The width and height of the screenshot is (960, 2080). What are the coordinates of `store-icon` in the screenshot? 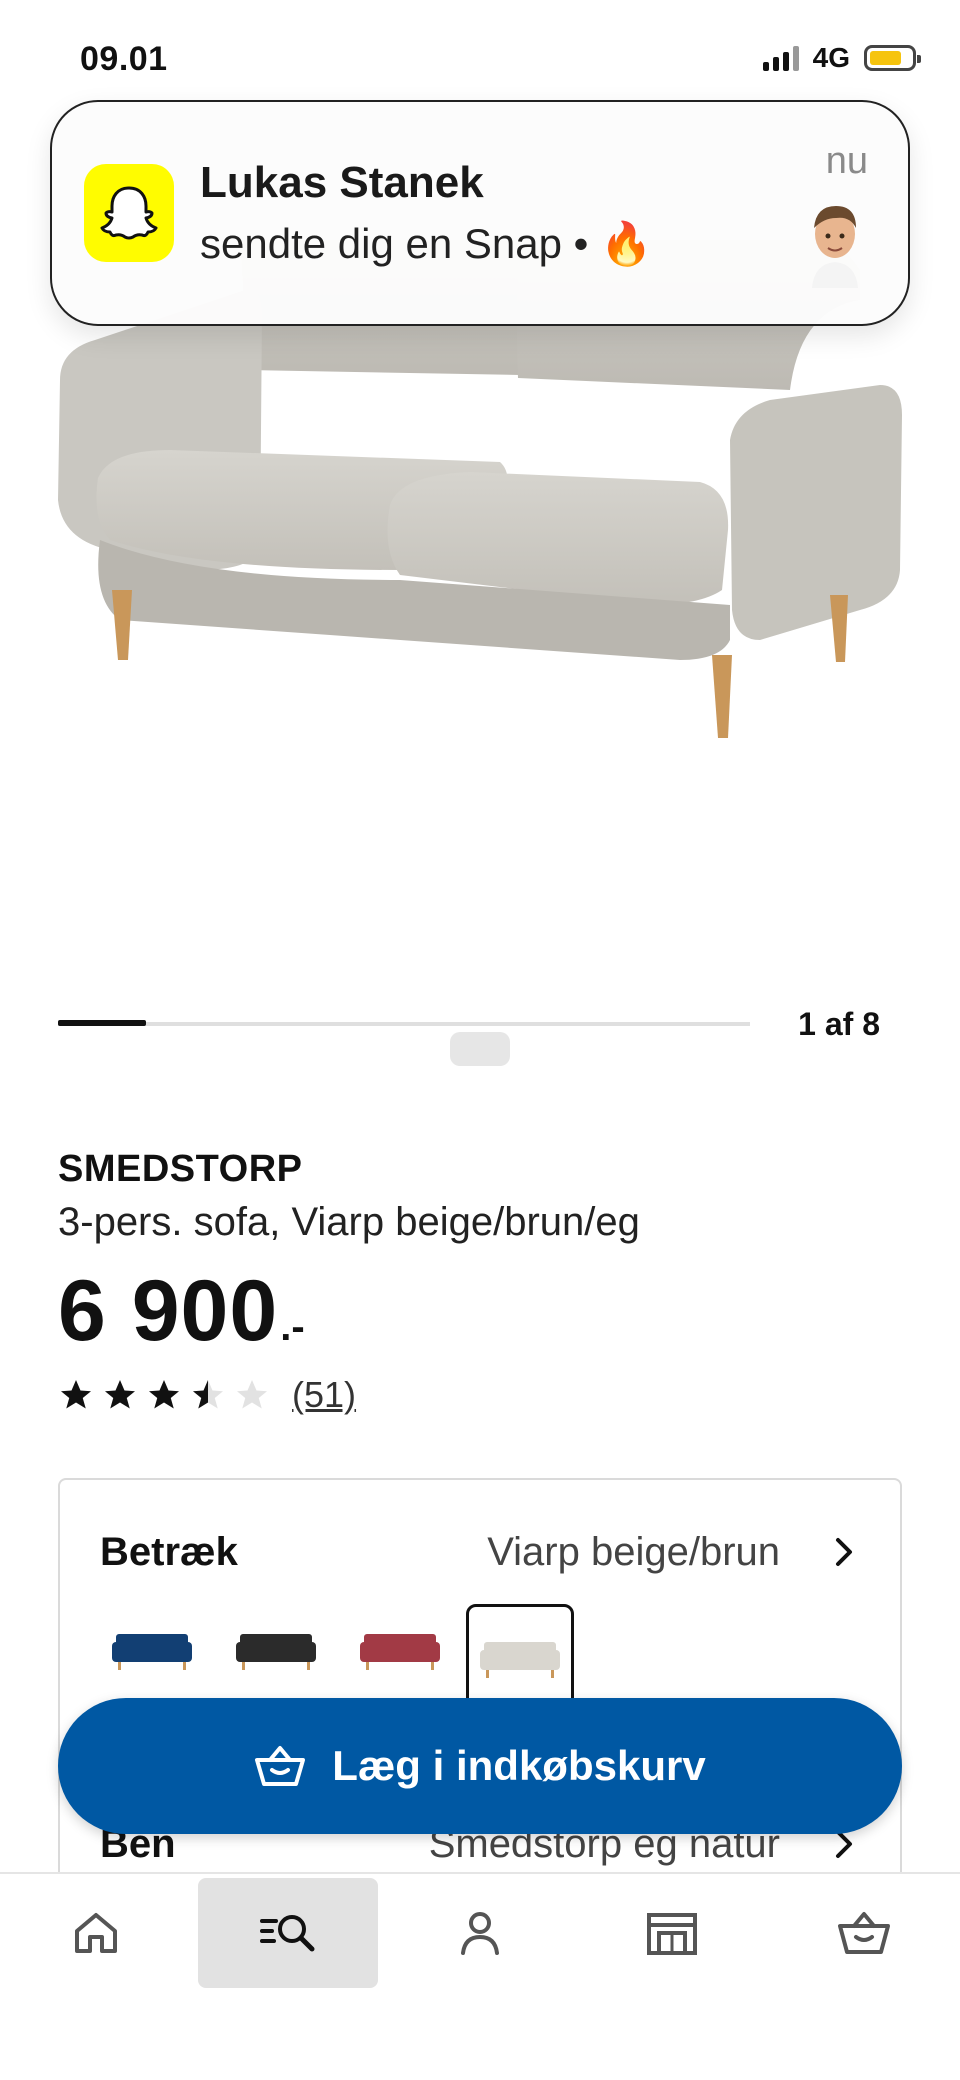 It's located at (672, 1934).